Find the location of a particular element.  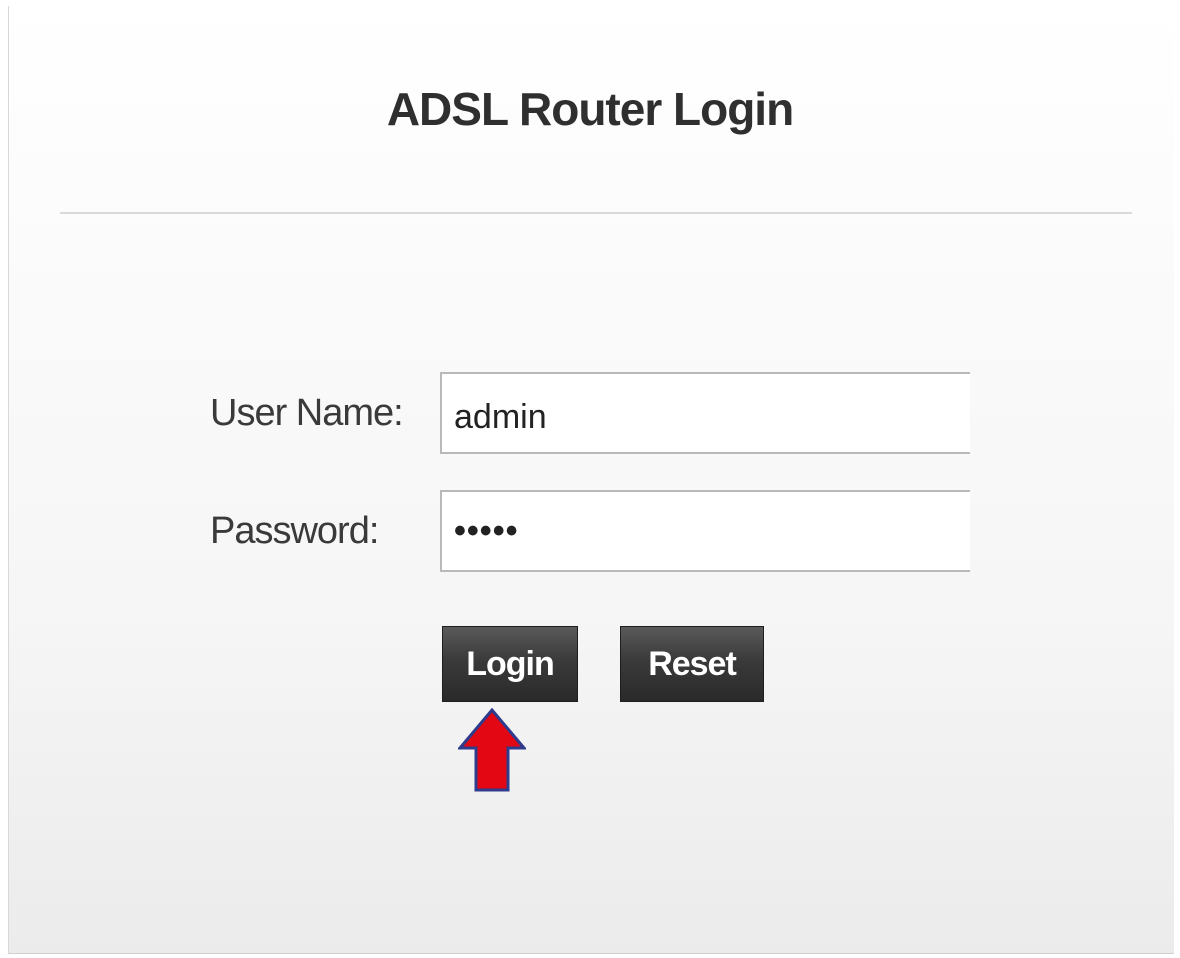

login-button: Login is located at coordinates (510, 664).